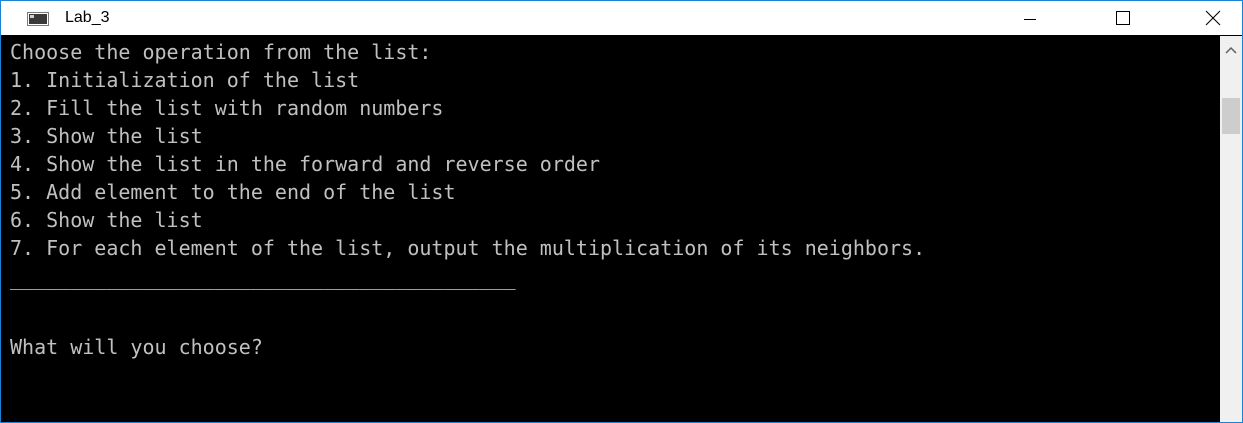 The height and width of the screenshot is (423, 1243). I want to click on vertical-scrollbar, so click(1231, 229).